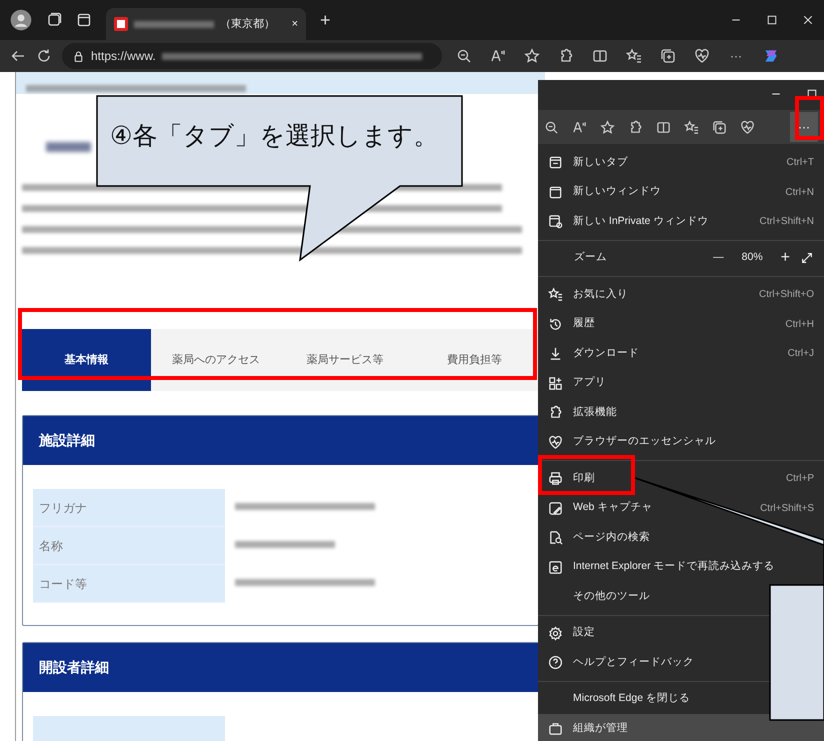 Image resolution: width=824 pixels, height=741 pixels. I want to click on menu-item: アプリ, so click(681, 383).